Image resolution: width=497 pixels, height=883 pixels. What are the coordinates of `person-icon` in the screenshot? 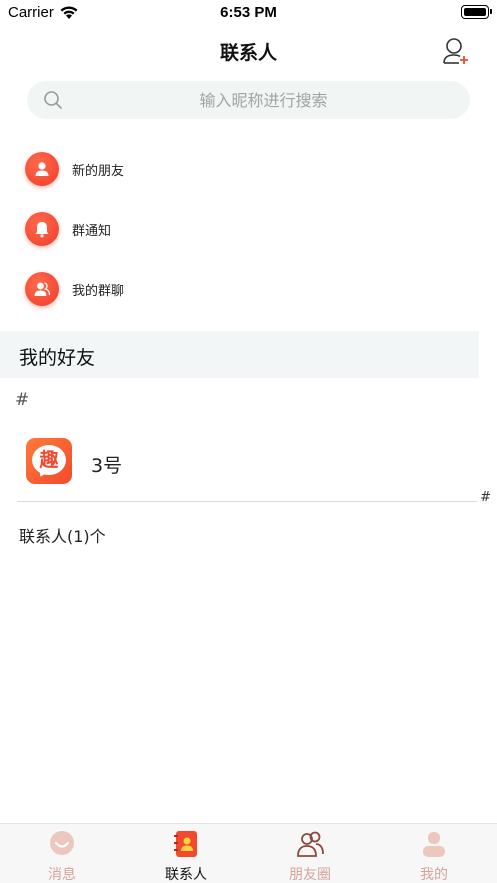 It's located at (42, 169).